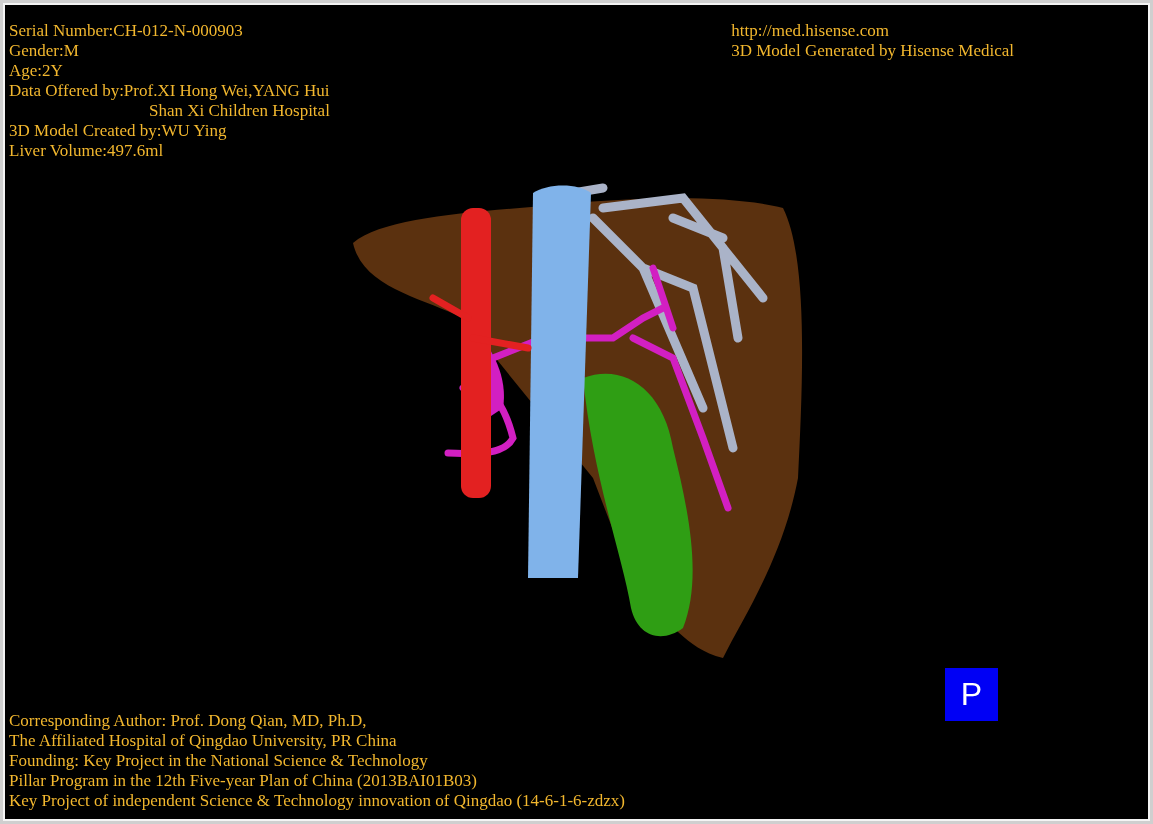  I want to click on info-text: 3D Model Generated by Hisense Medical, so click(872, 51).